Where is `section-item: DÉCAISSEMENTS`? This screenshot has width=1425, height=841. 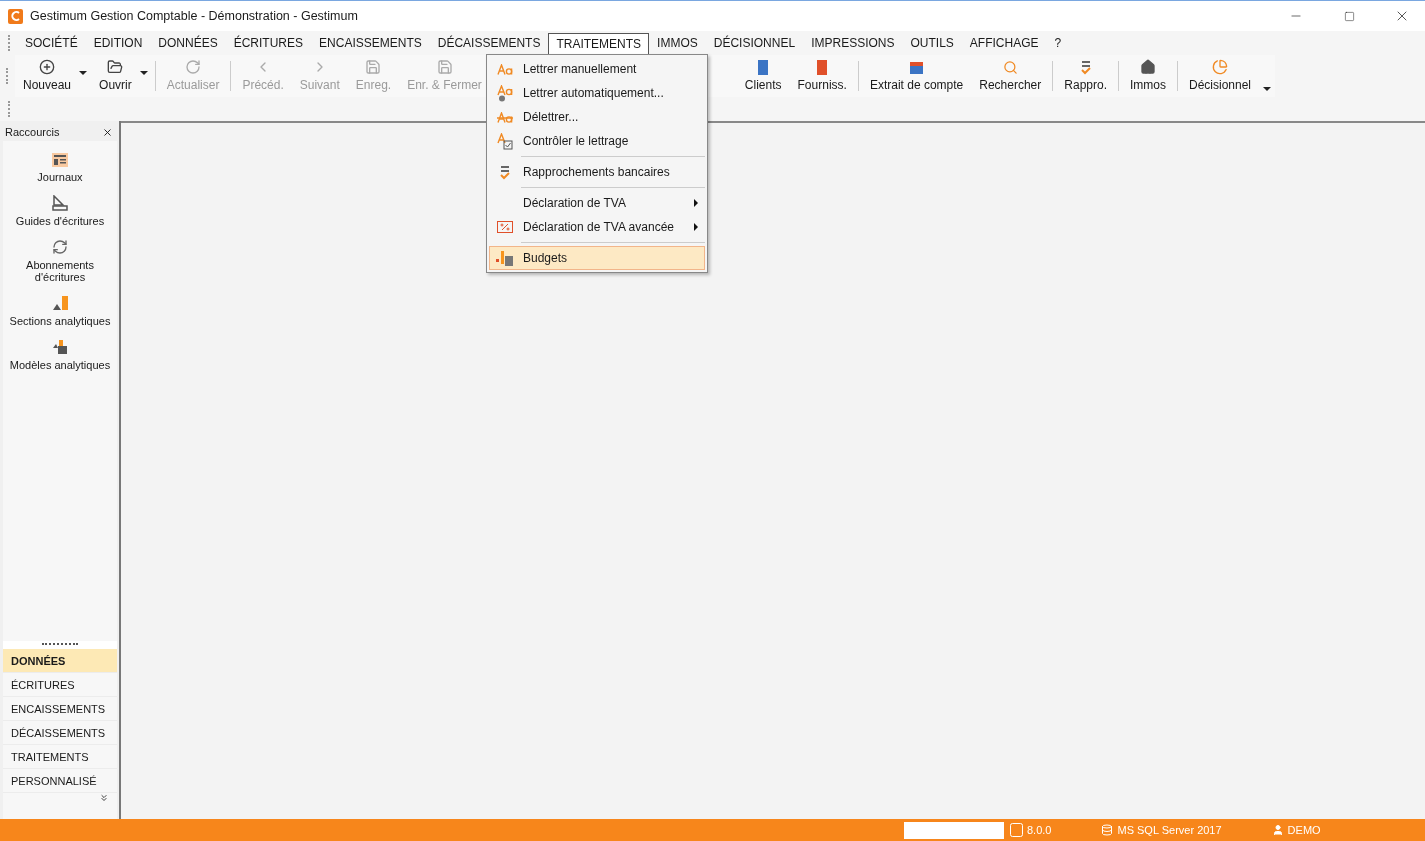
section-item: DÉCAISSEMENTS is located at coordinates (60, 733).